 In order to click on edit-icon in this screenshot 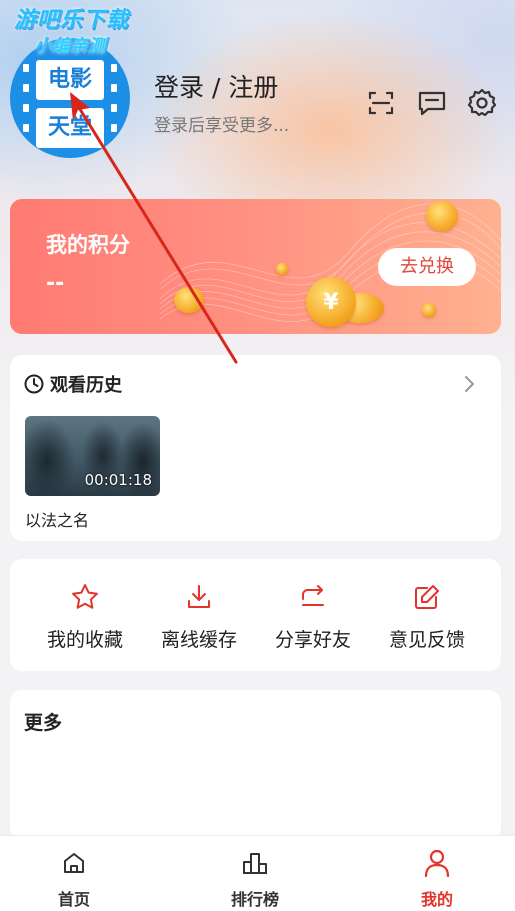, I will do `click(427, 597)`.